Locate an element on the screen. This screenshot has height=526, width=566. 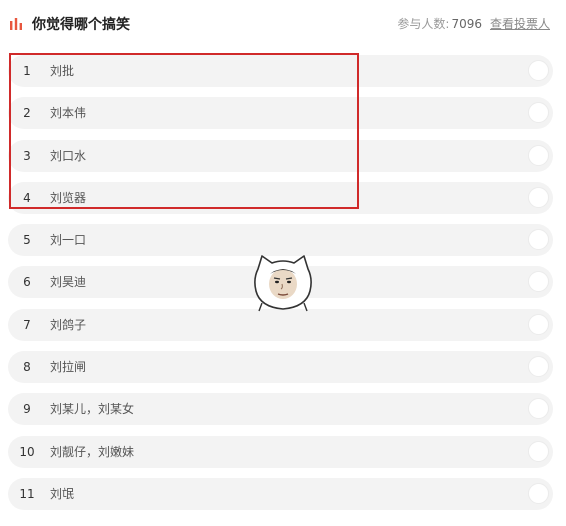
option-label: 刘览器 is located at coordinates (68, 197).